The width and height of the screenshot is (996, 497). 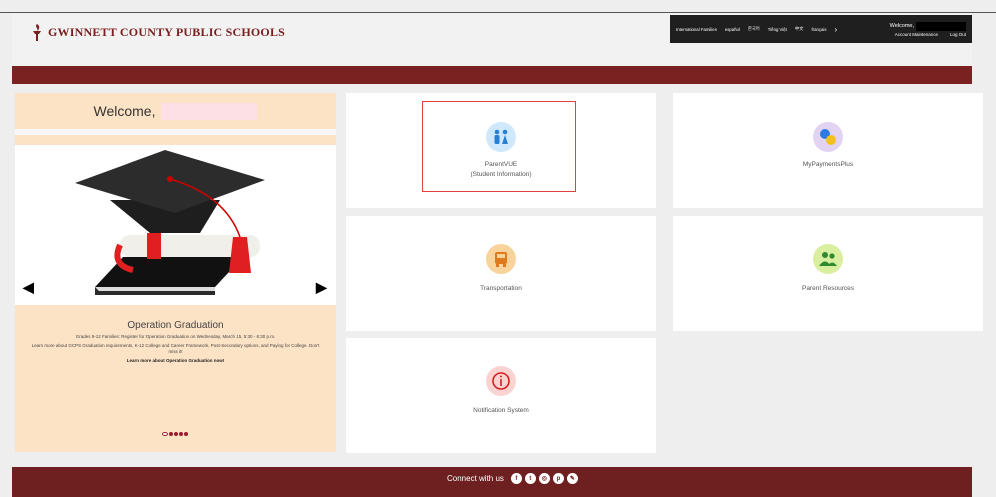 I want to click on twitter-icon: t, so click(x=530, y=478).